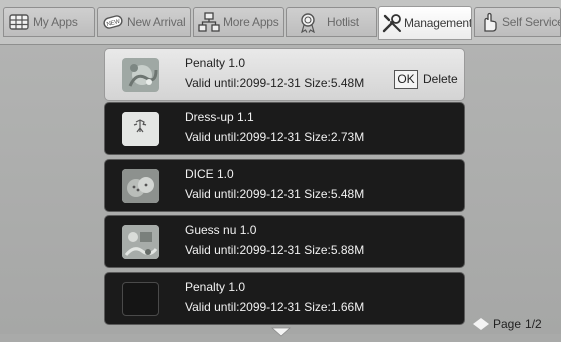 This screenshot has height=342, width=561. I want to click on page-indicator: Page 1/2, so click(507, 324).